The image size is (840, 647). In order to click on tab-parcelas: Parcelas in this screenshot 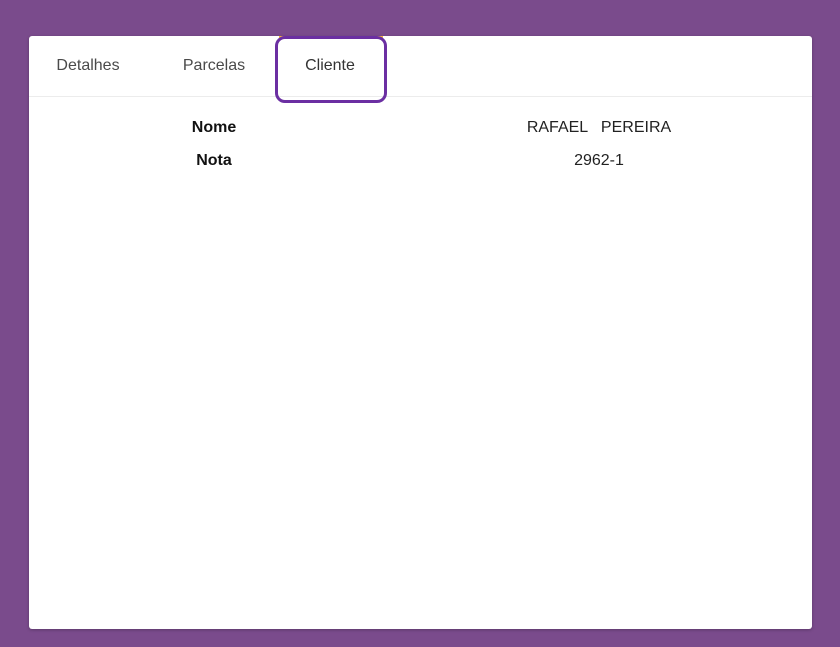, I will do `click(214, 66)`.